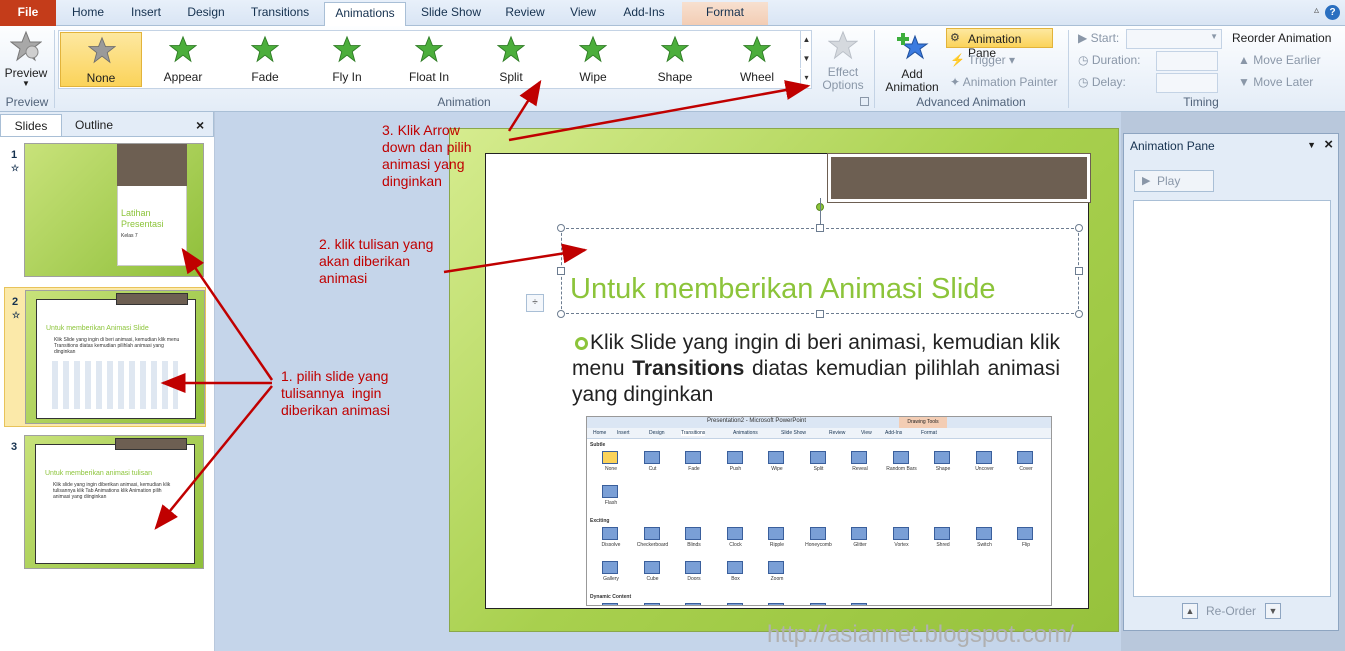 This screenshot has width=1345, height=651. What do you see at coordinates (365, 14) in the screenshot?
I see `tab-animations: Animations` at bounding box center [365, 14].